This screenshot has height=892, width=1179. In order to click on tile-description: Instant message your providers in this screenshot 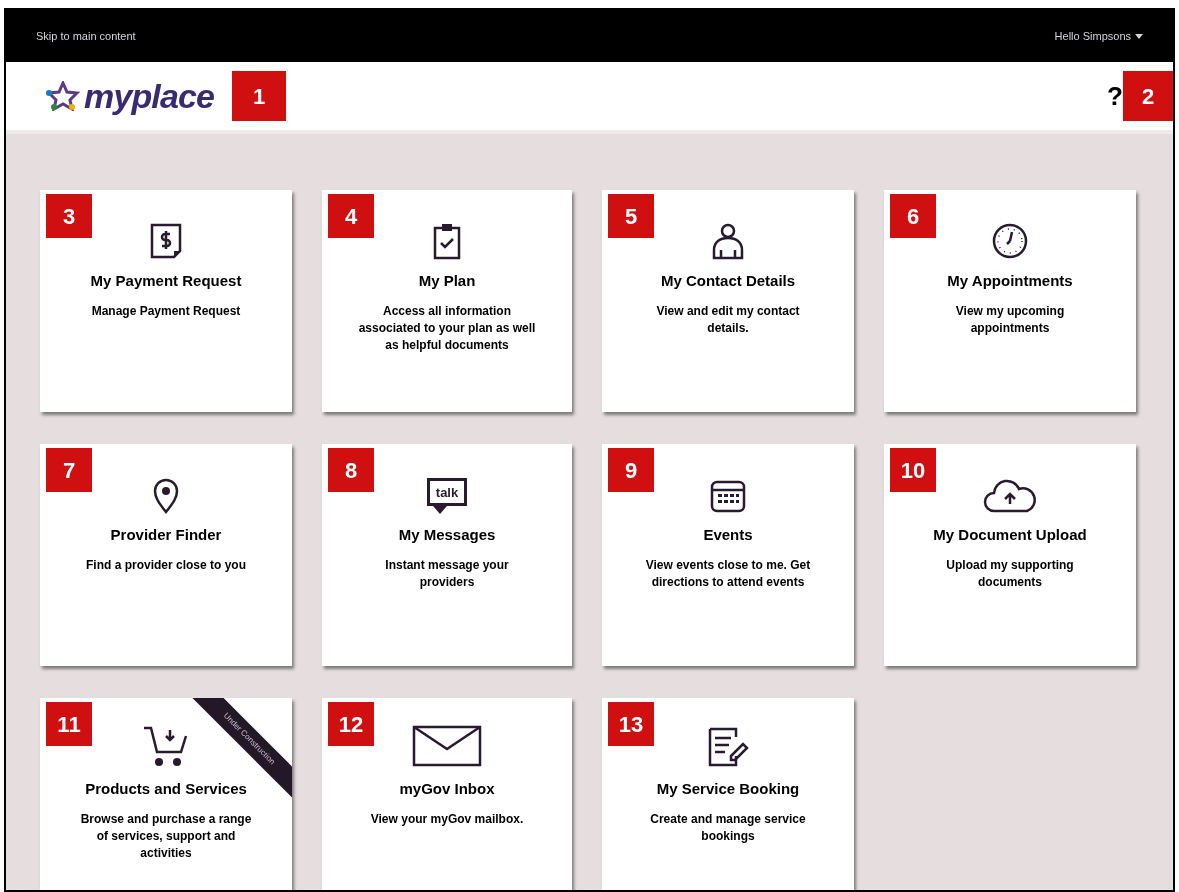, I will do `click(447, 573)`.